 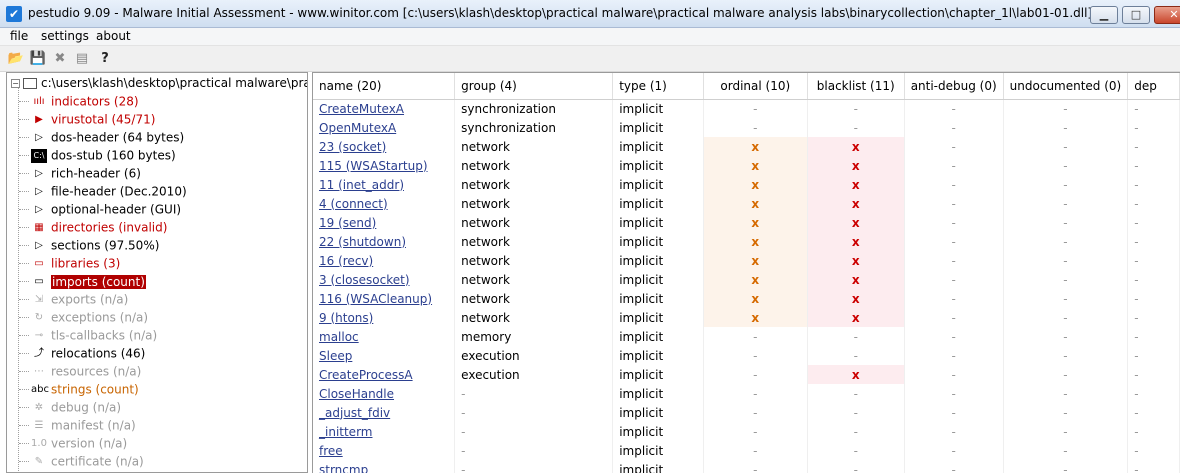 What do you see at coordinates (88, 335) in the screenshot?
I see `tree-item-tls-callbacks: ⊸ tls-callbacks (n/a)` at bounding box center [88, 335].